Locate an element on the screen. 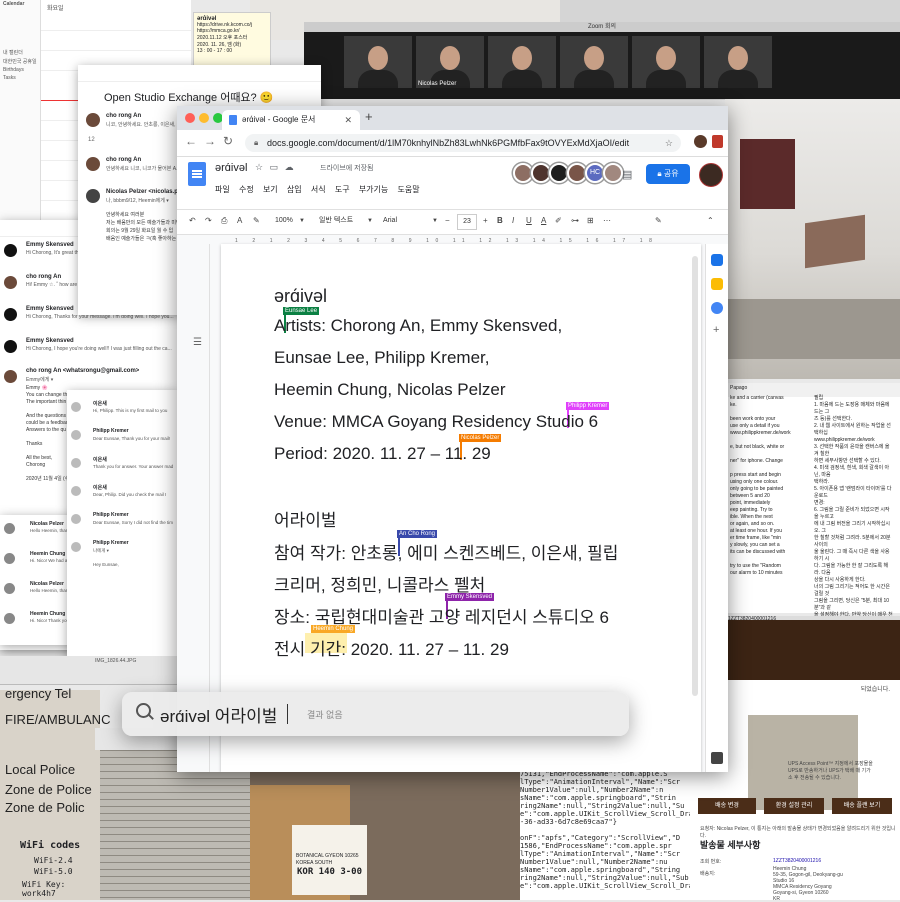 This screenshot has width=900, height=902. add-on-plus-icon: + is located at coordinates (716, 330).